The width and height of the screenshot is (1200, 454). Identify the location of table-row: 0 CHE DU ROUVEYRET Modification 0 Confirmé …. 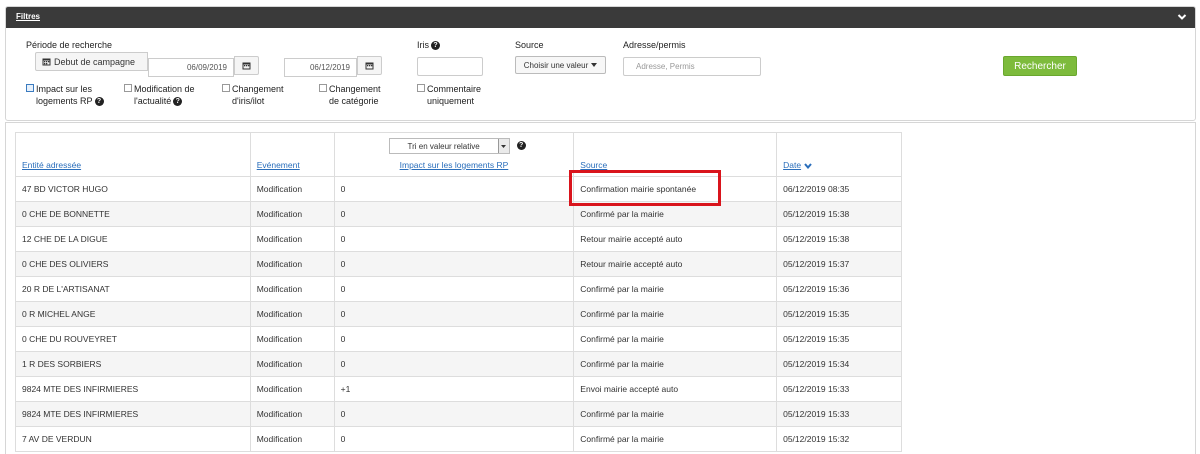
(458, 339).